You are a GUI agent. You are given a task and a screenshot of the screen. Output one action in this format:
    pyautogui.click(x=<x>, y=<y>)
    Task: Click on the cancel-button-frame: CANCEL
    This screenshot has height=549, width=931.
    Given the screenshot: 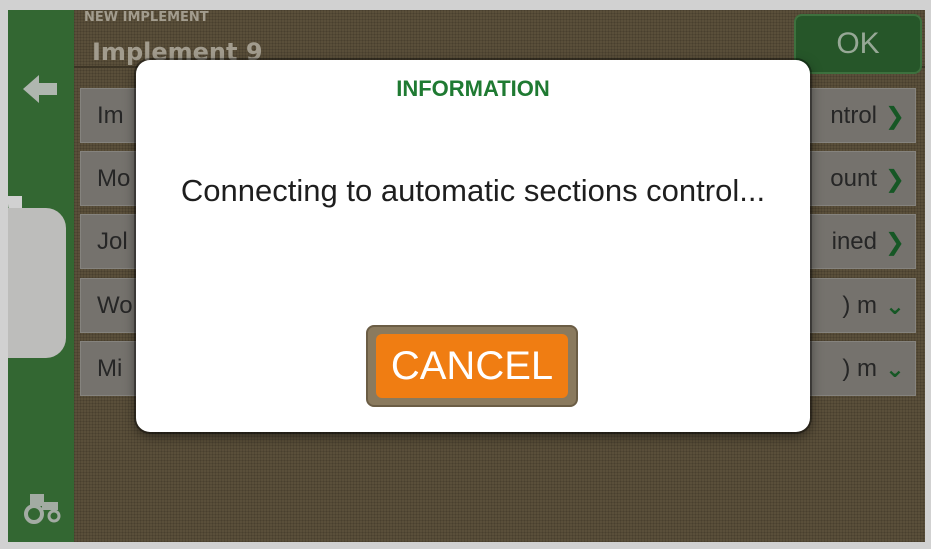 What is the action you would take?
    pyautogui.click(x=472, y=366)
    